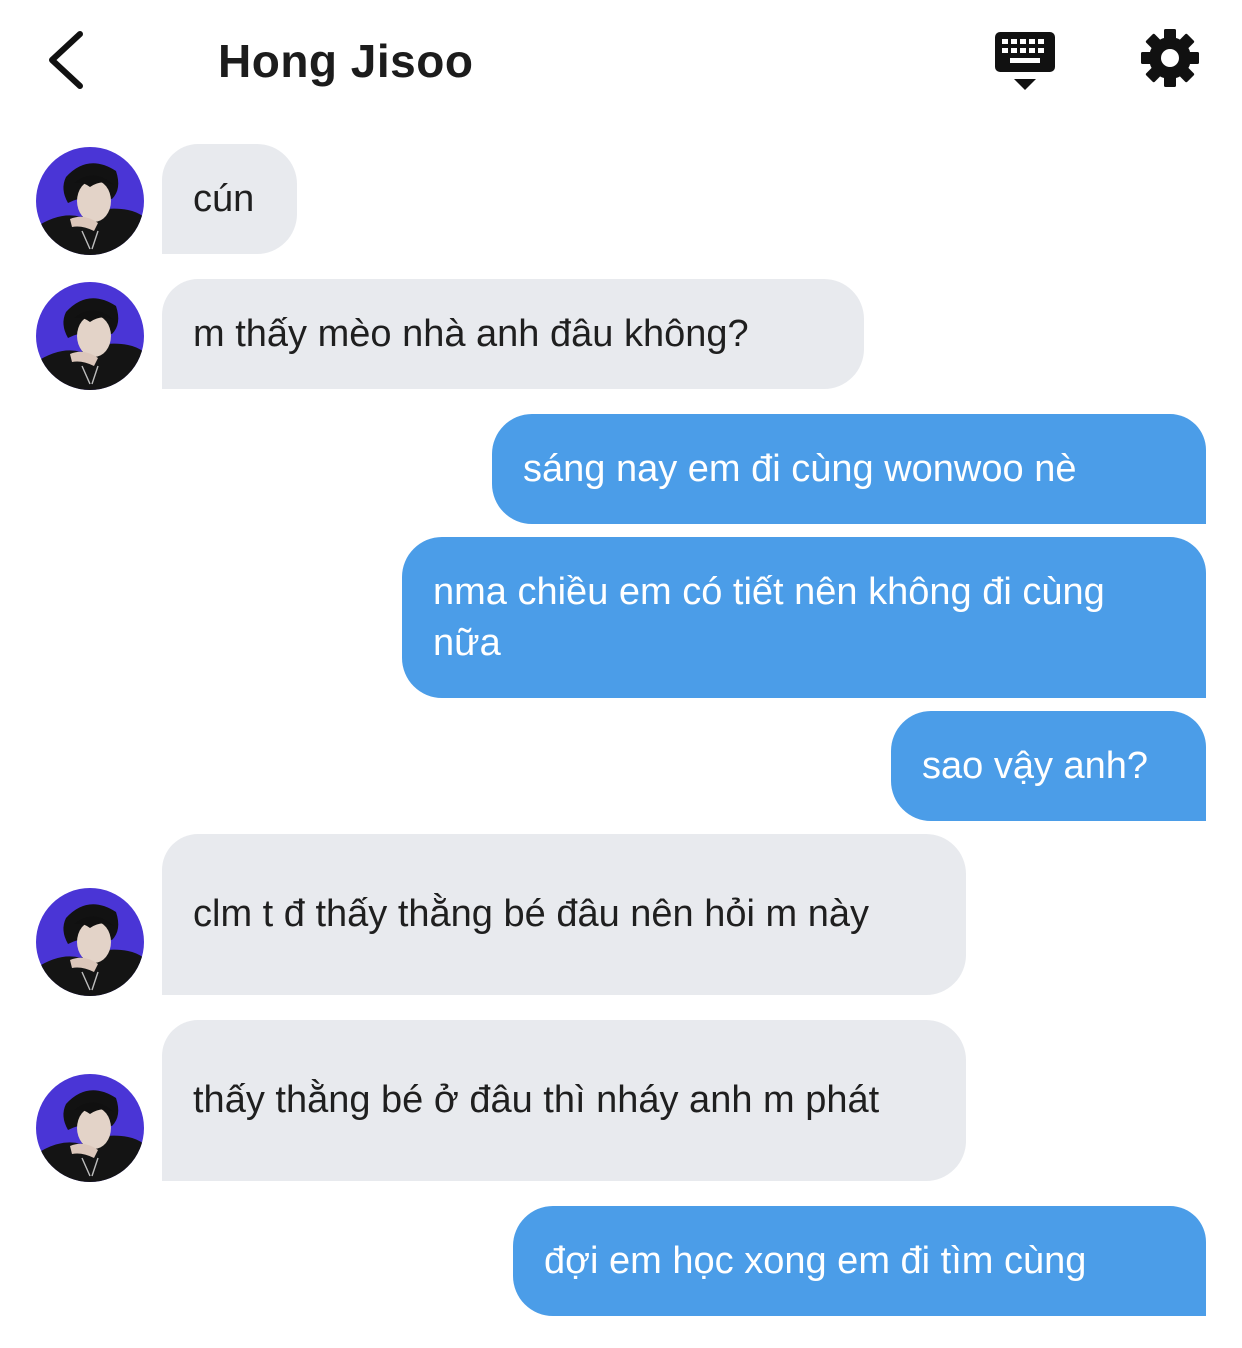 This screenshot has width=1242, height=1348. I want to click on incoming-message-bubble: cún, so click(229, 199).